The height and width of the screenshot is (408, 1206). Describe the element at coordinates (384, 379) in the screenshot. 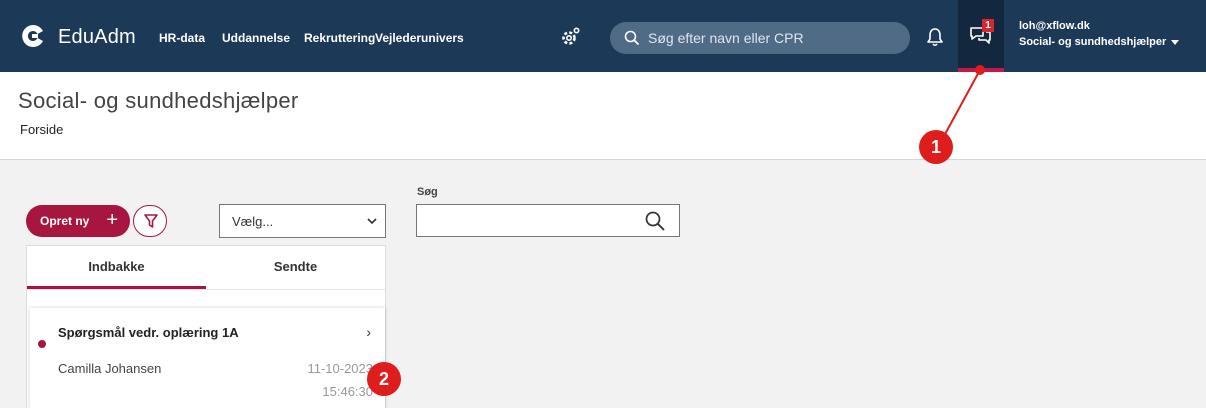

I see `annotation-marker-2: 2` at that location.